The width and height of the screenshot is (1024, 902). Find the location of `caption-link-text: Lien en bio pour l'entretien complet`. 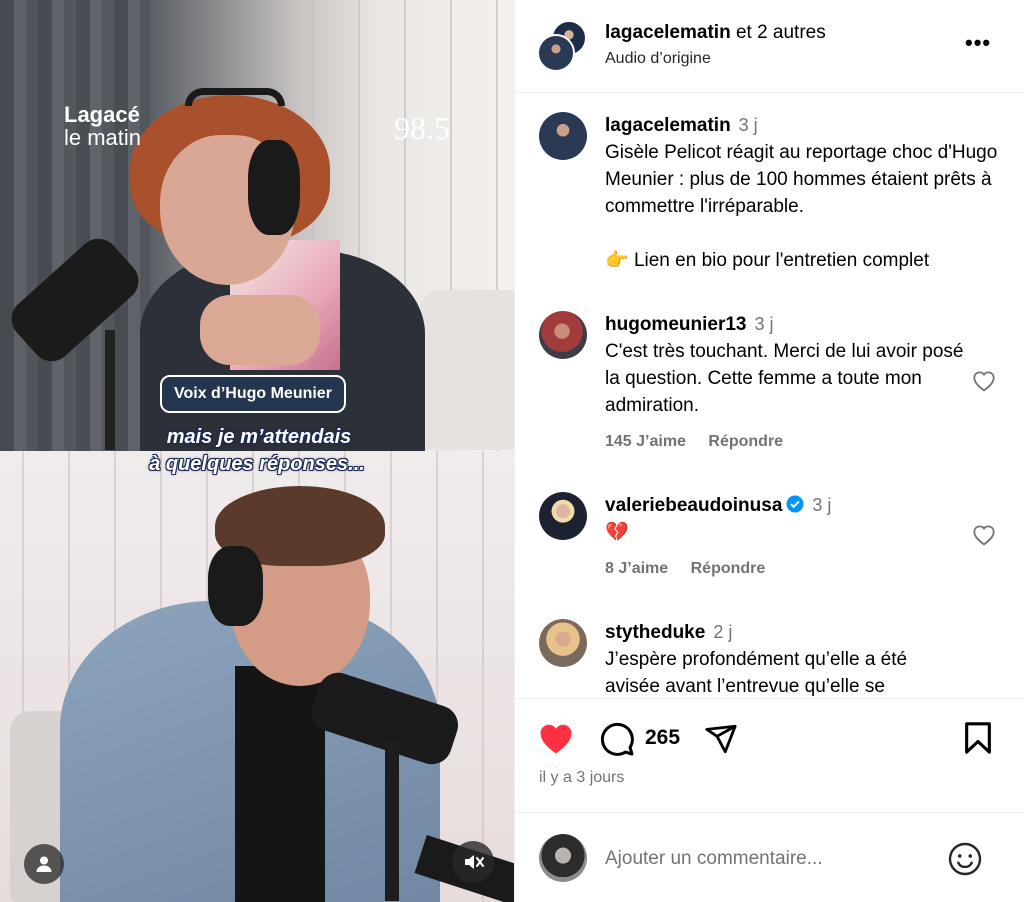

caption-link-text: Lien en bio pour l'entretien complet is located at coordinates (779, 260).